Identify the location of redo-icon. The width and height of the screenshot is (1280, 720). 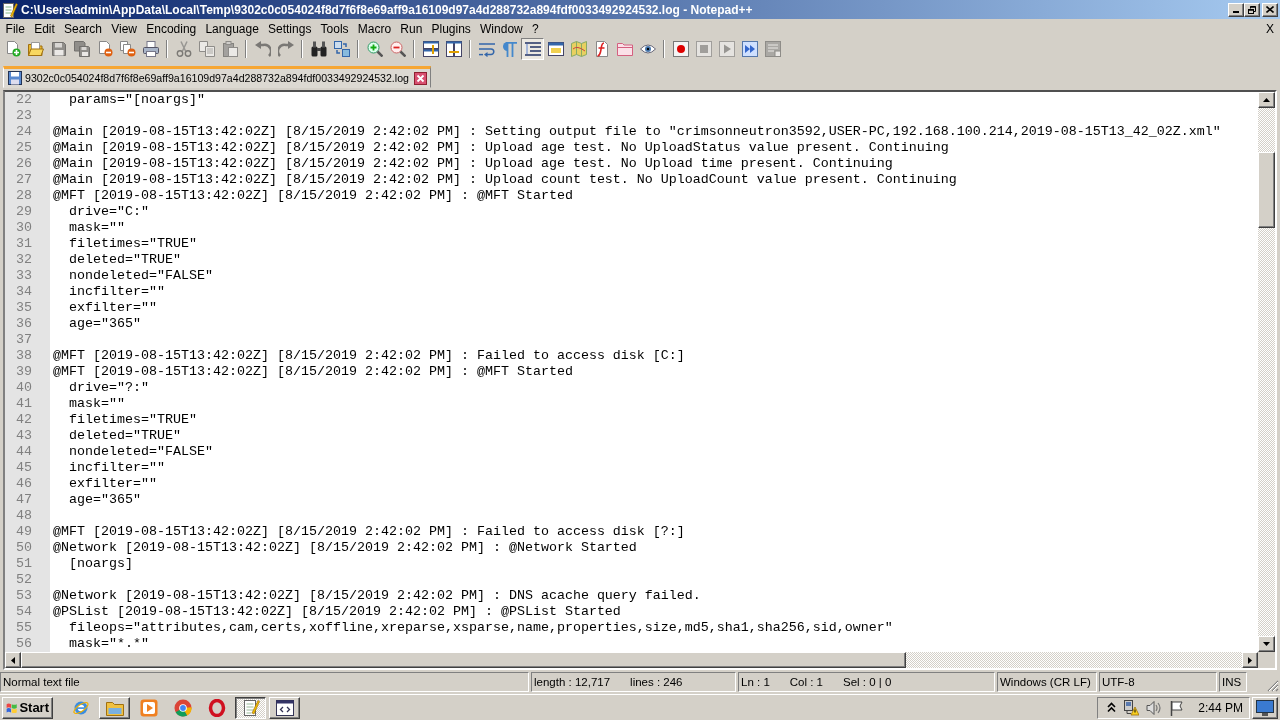
(285, 49).